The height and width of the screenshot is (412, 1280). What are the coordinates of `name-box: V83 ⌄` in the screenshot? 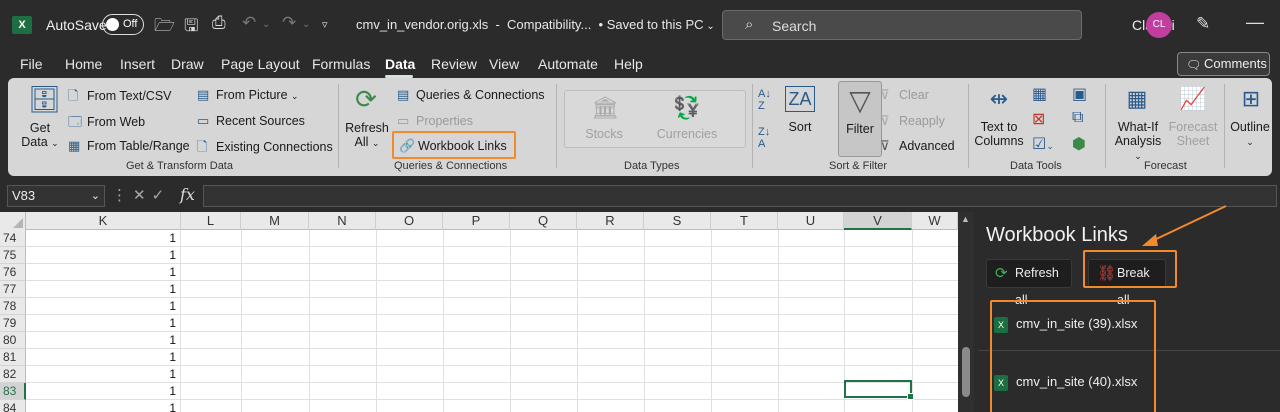 It's located at (56, 196).